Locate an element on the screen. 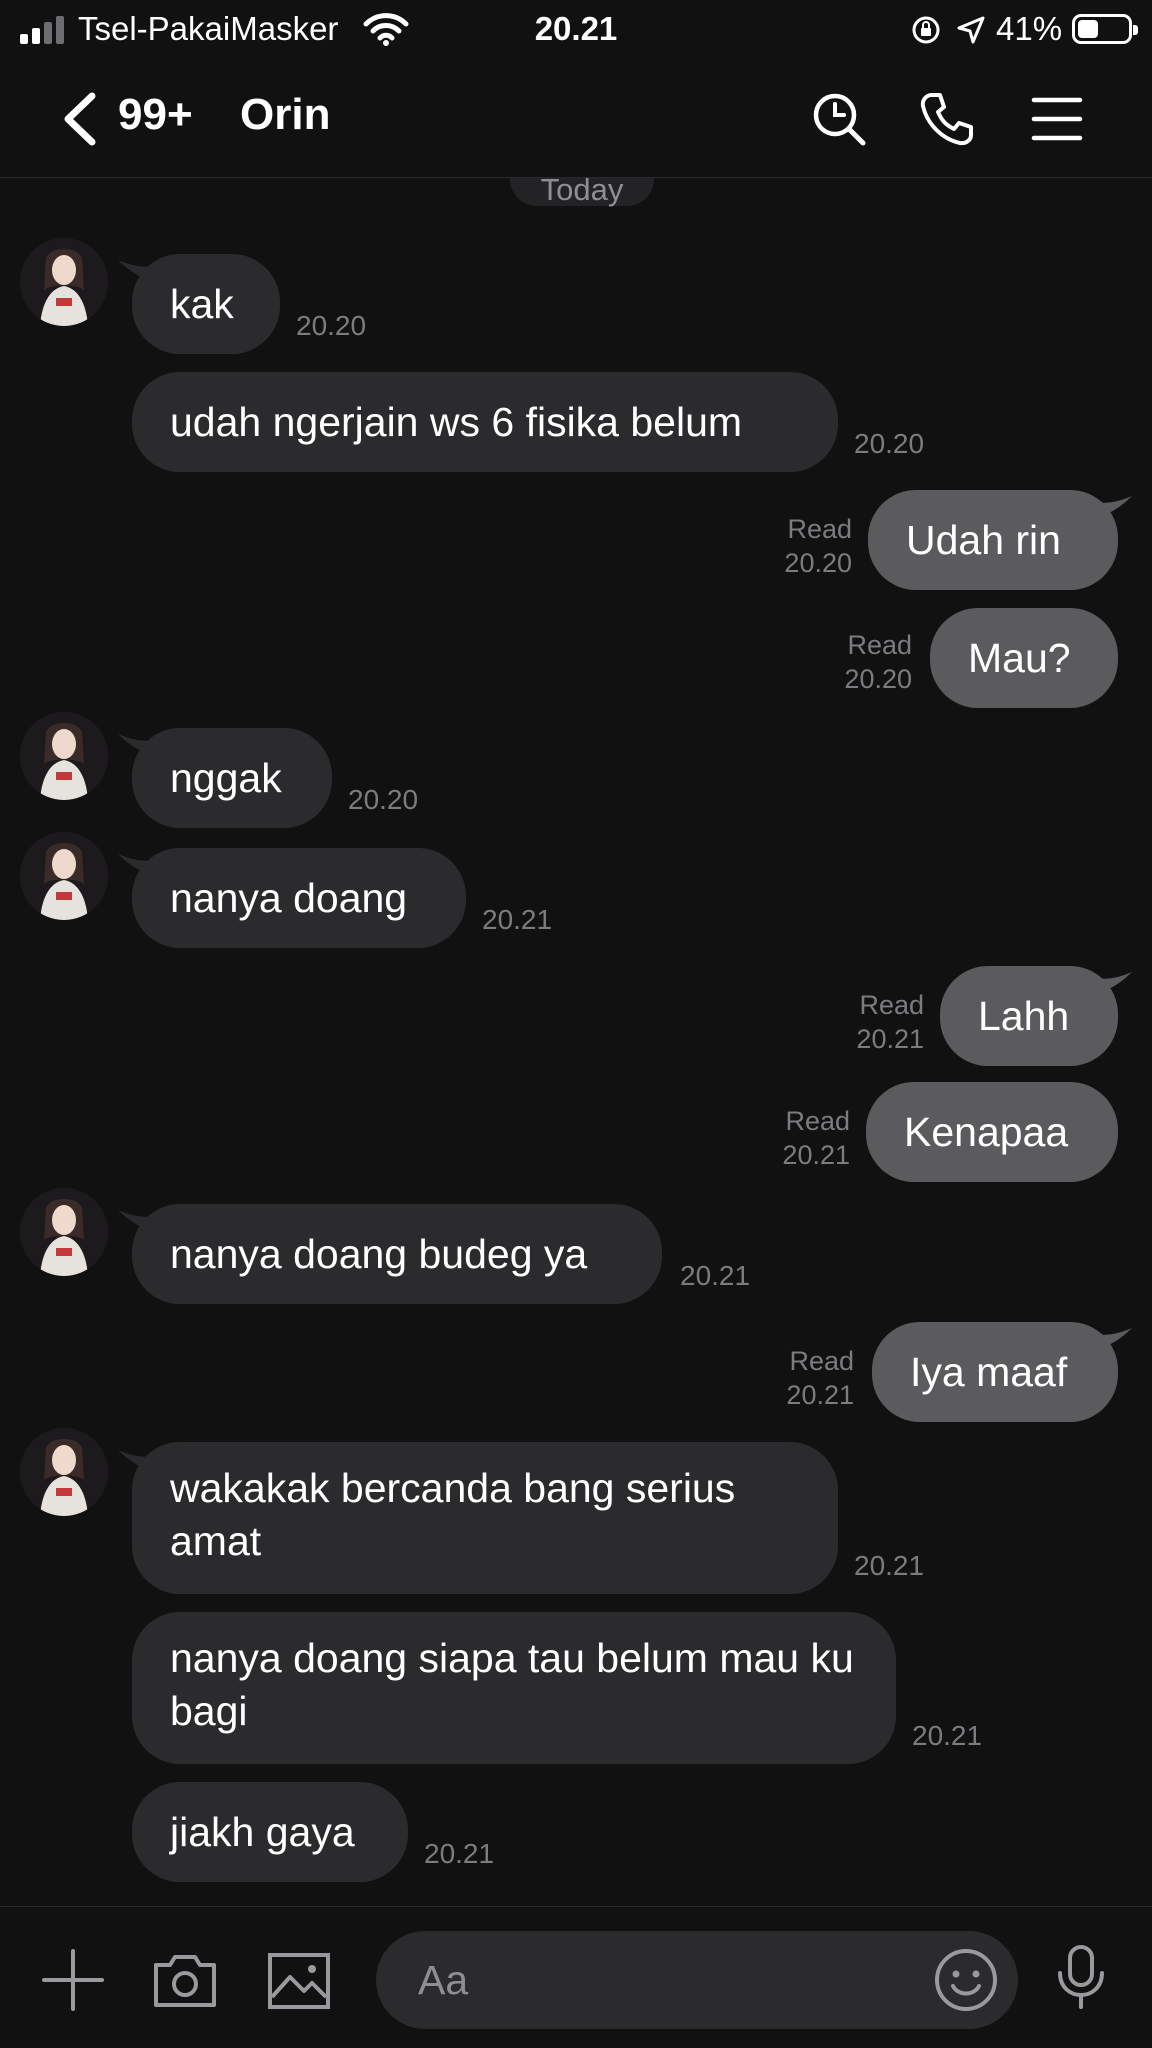  message-bubble-incoming: udah ngerjain ws 6 fisika belum is located at coordinates (485, 422).